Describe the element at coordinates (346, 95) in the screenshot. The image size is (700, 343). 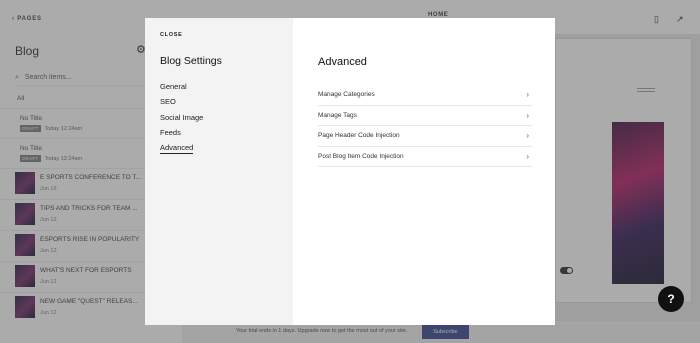
I see `row-label: Manage Categories` at that location.